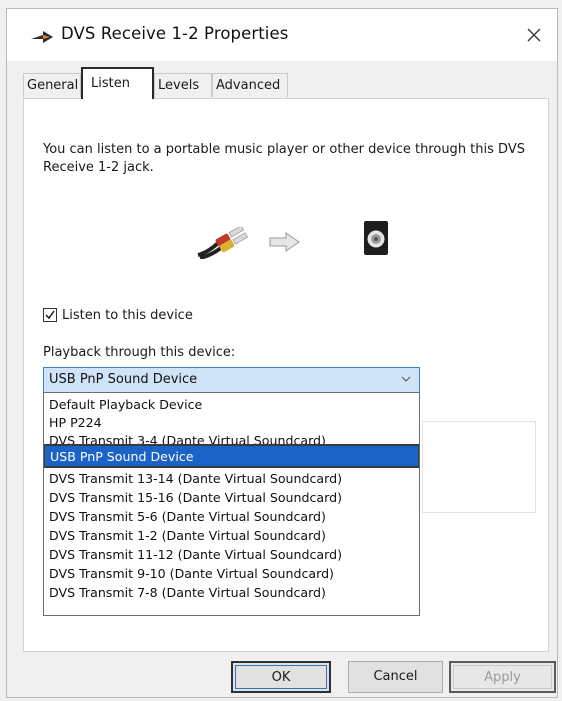 The height and width of the screenshot is (701, 562). What do you see at coordinates (250, 85) in the screenshot?
I see `tab-advanced: Advanced` at bounding box center [250, 85].